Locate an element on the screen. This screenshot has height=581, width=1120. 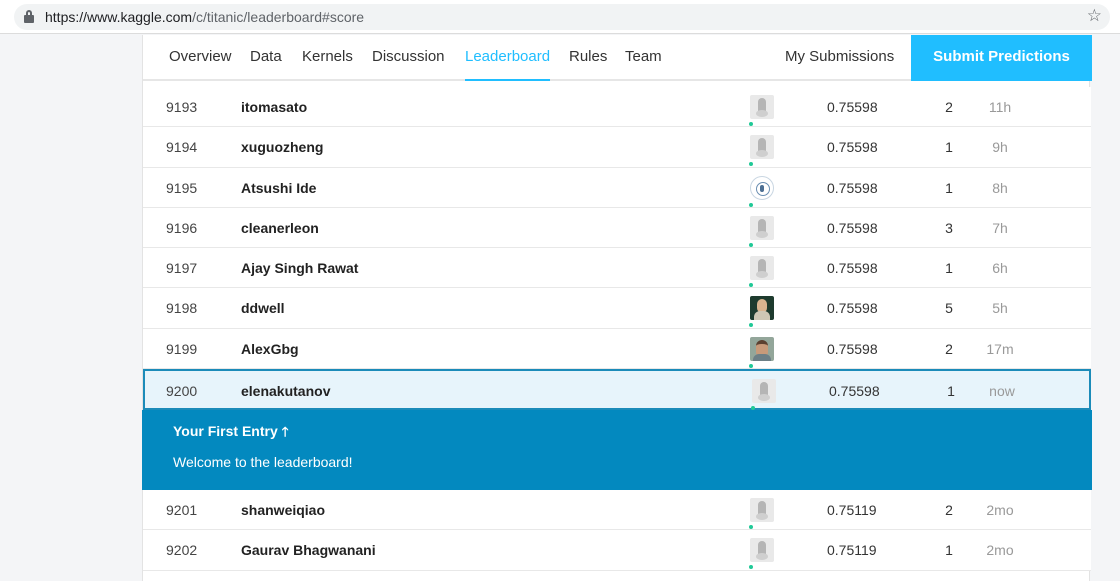
table-row: 9194 xuguozheng 0.75598 1 9h is located at coordinates (617, 147).